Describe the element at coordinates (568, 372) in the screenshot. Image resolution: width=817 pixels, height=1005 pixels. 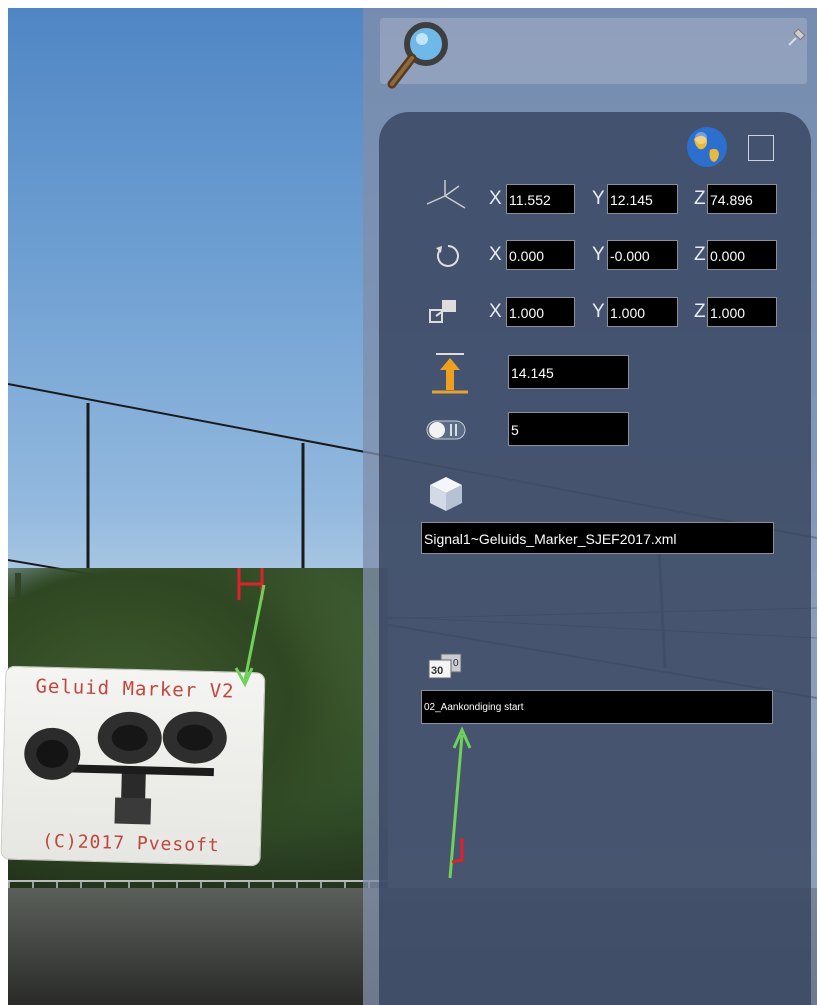
I see `height-field: 14.145` at that location.